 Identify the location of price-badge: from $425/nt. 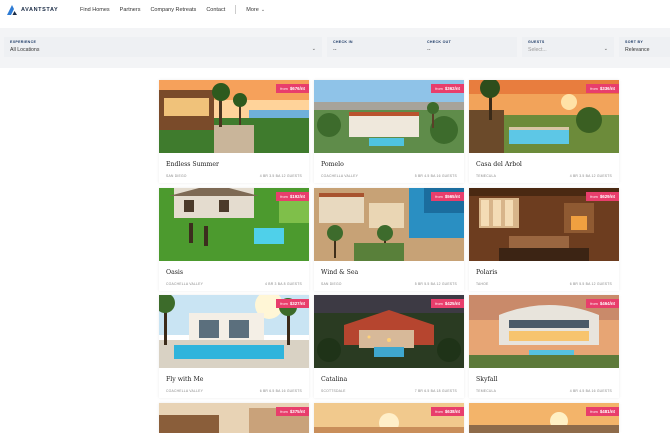
(447, 303).